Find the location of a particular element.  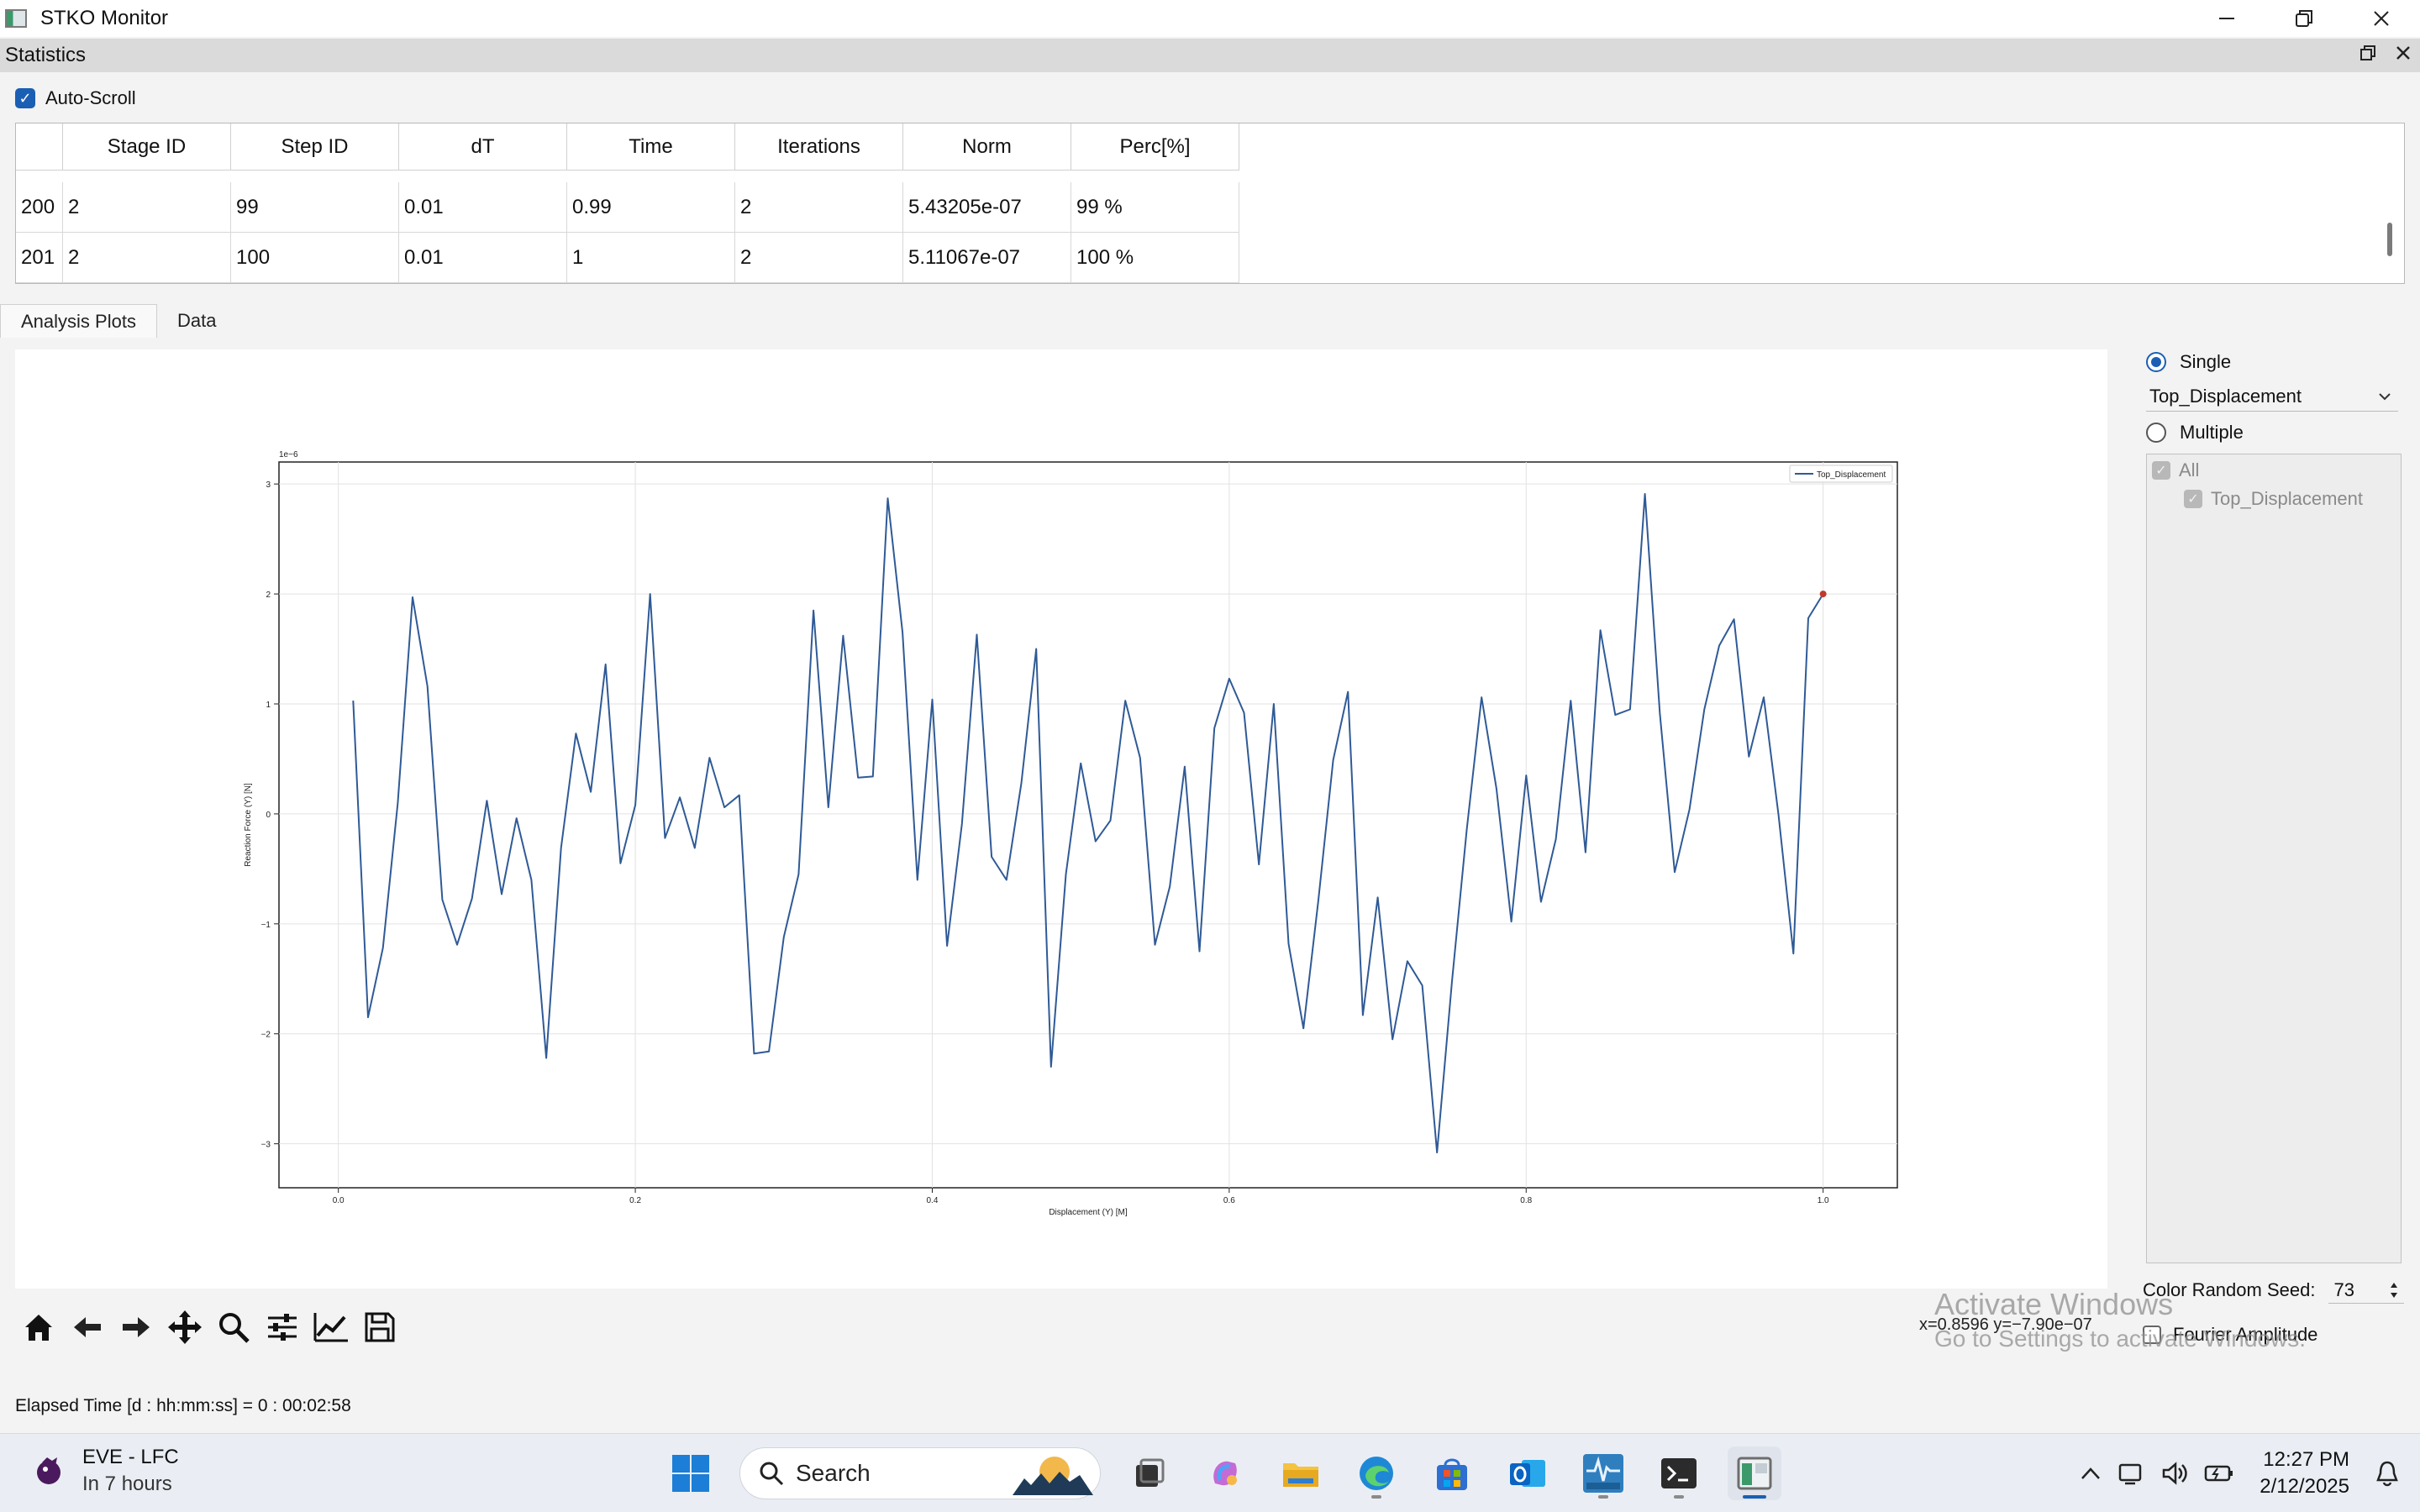

minimize-button is located at coordinates (2226, 18).